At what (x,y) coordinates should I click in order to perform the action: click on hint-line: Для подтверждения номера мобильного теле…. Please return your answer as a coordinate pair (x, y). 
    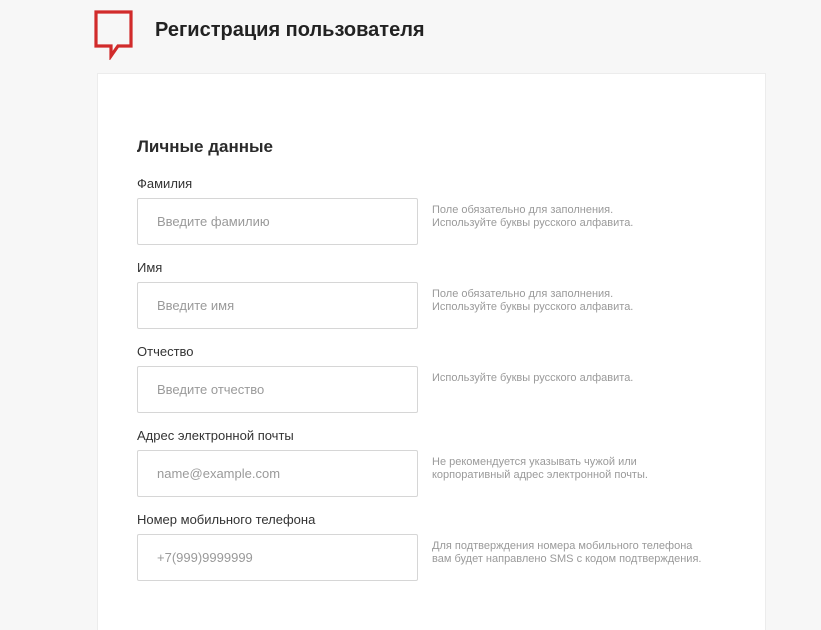
    Looking at the image, I should click on (562, 546).